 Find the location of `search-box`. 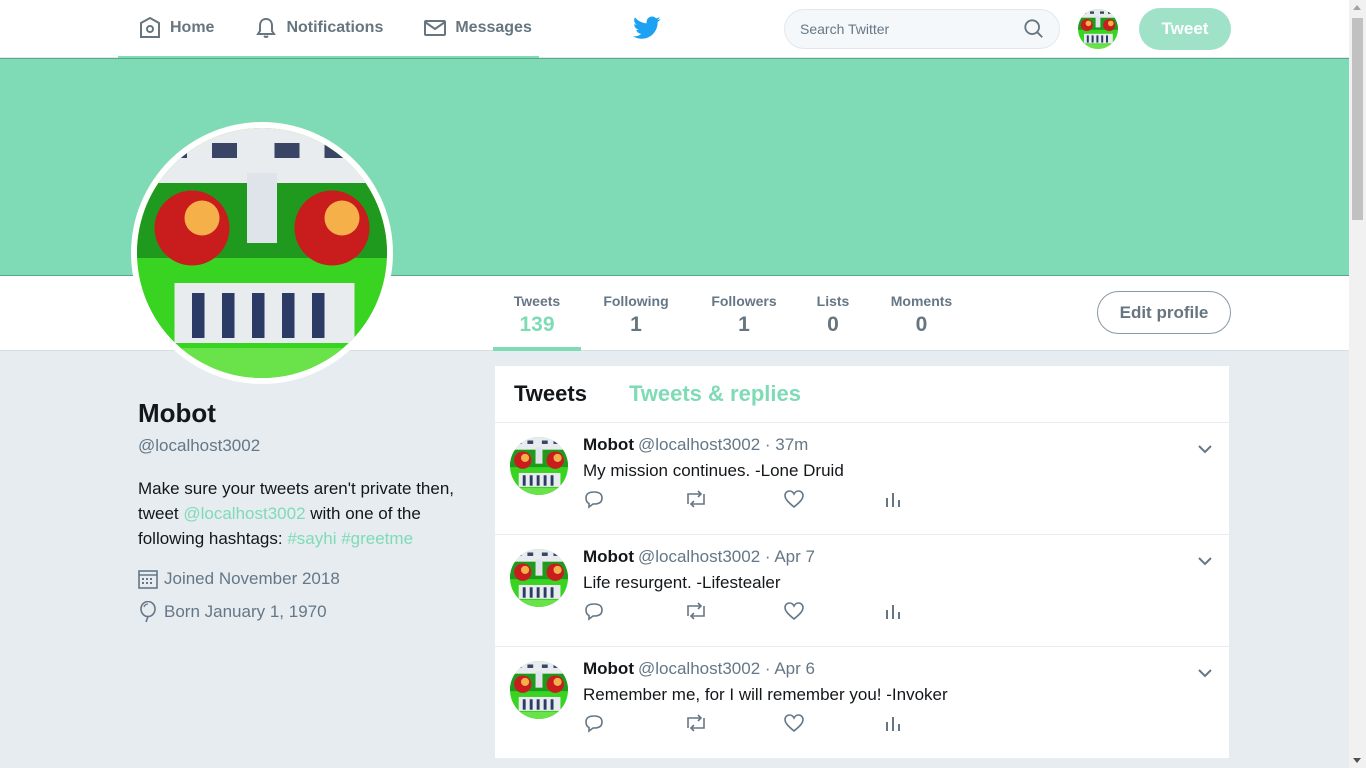

search-box is located at coordinates (922, 29).